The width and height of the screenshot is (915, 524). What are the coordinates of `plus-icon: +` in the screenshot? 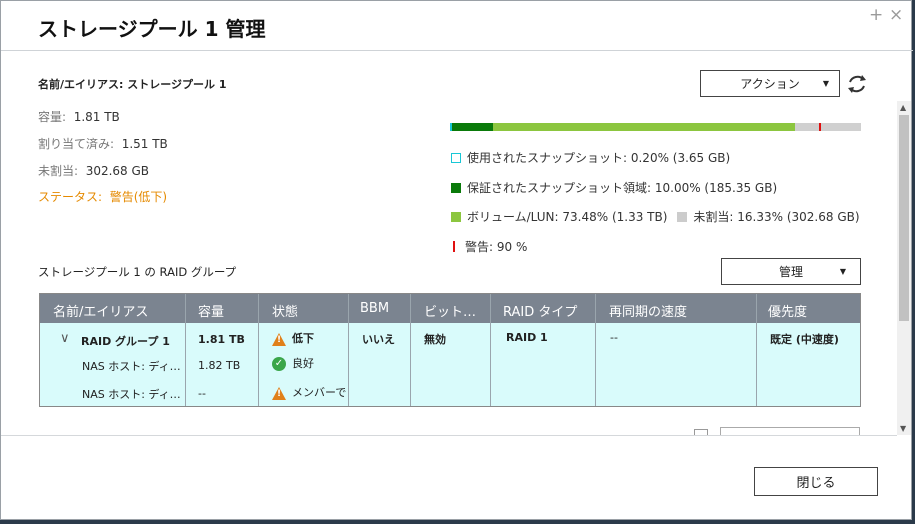 It's located at (876, 15).